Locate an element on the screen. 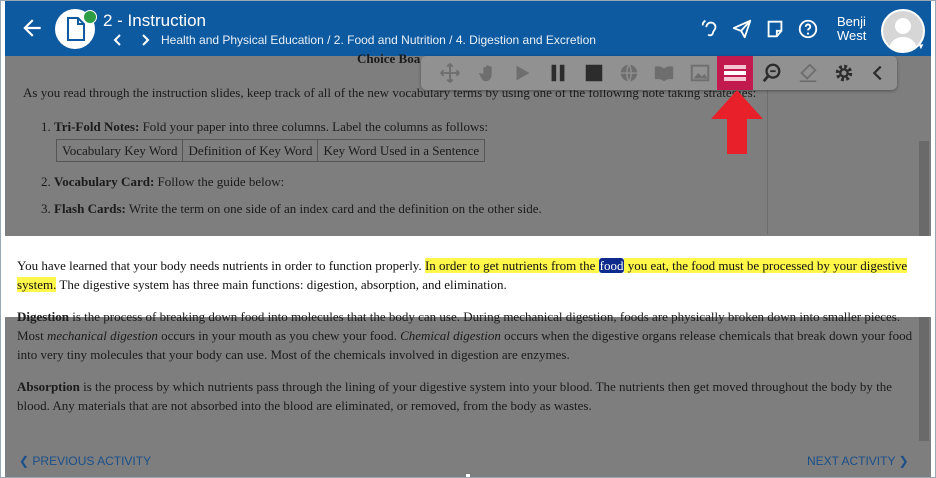 The height and width of the screenshot is (478, 936). pause-icon is located at coordinates (558, 73).